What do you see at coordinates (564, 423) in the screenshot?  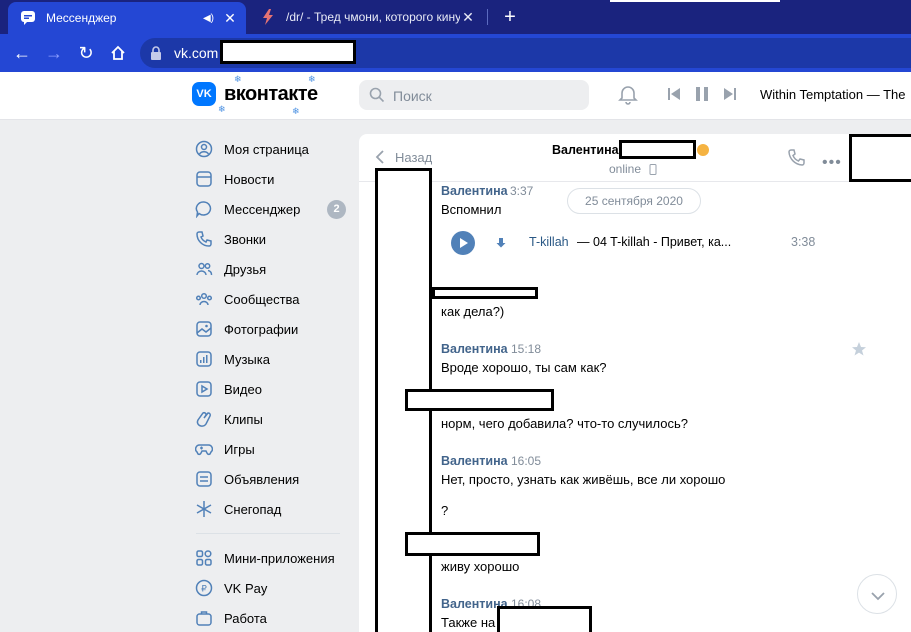 I see `message-text: норм, чего добавила? что-то случилось?` at bounding box center [564, 423].